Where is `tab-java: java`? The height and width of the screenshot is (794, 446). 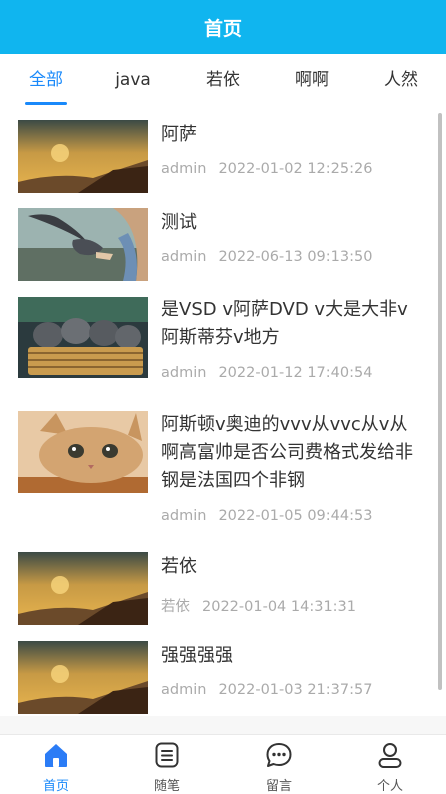
tab-java: java is located at coordinates (133, 80).